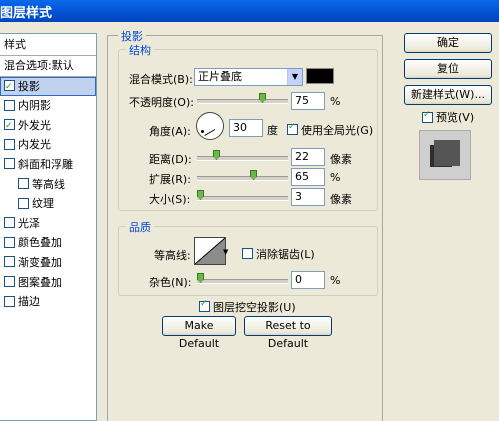  What do you see at coordinates (29, 302) in the screenshot?
I see `style-item-label: 描边` at bounding box center [29, 302].